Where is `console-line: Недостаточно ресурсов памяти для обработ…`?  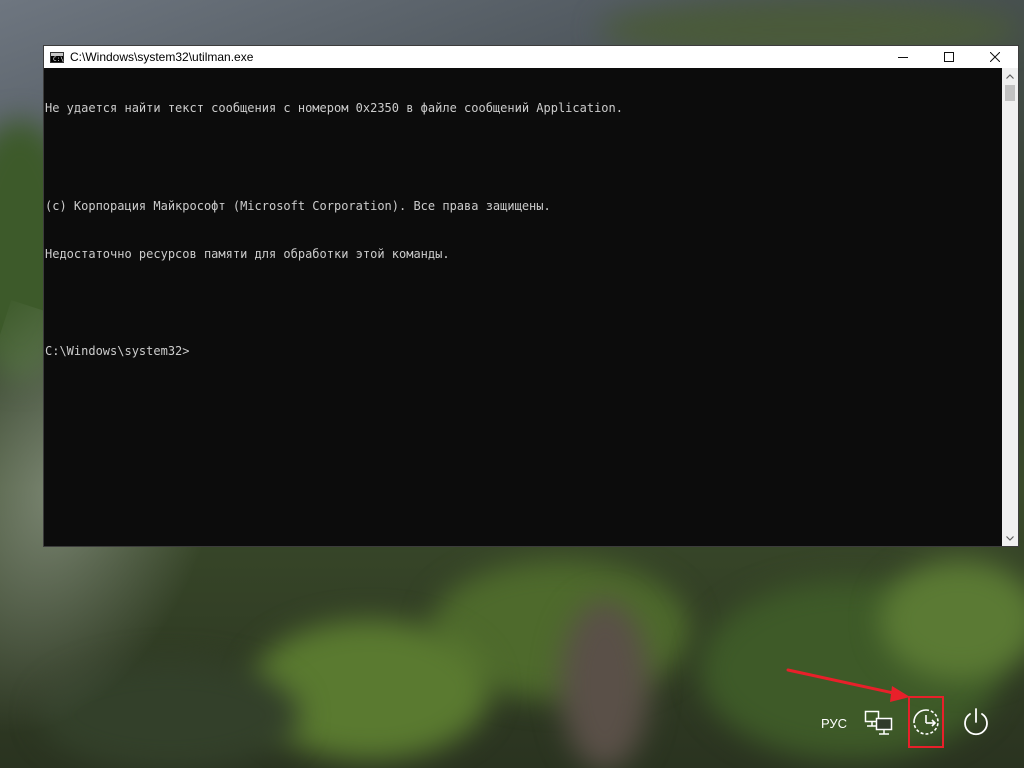 console-line: Недостаточно ресурсов памяти для обработ… is located at coordinates (247, 254).